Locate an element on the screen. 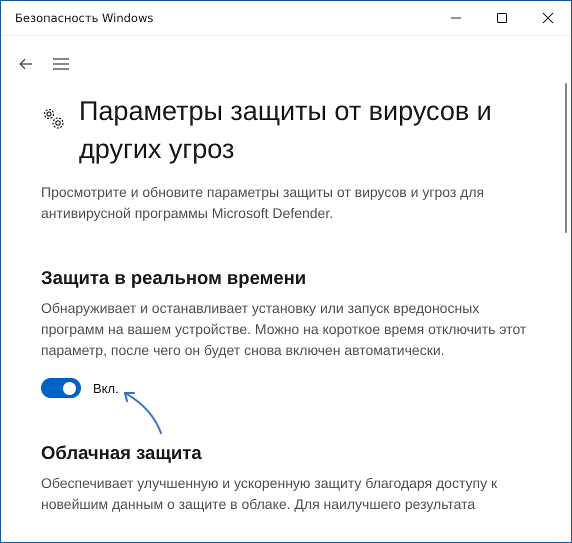  scrollbar is located at coordinates (566, 158).